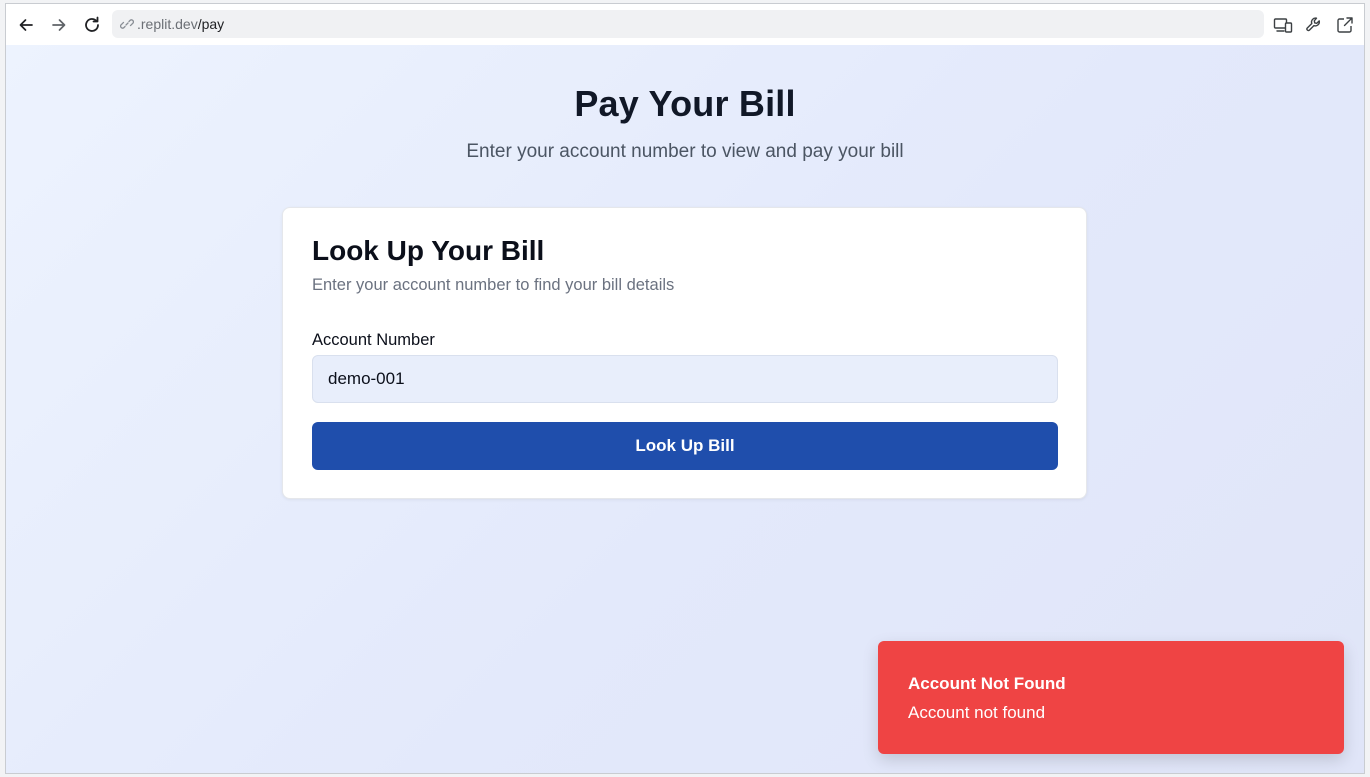 The height and width of the screenshot is (777, 1370). I want to click on forward-button, so click(59, 25).